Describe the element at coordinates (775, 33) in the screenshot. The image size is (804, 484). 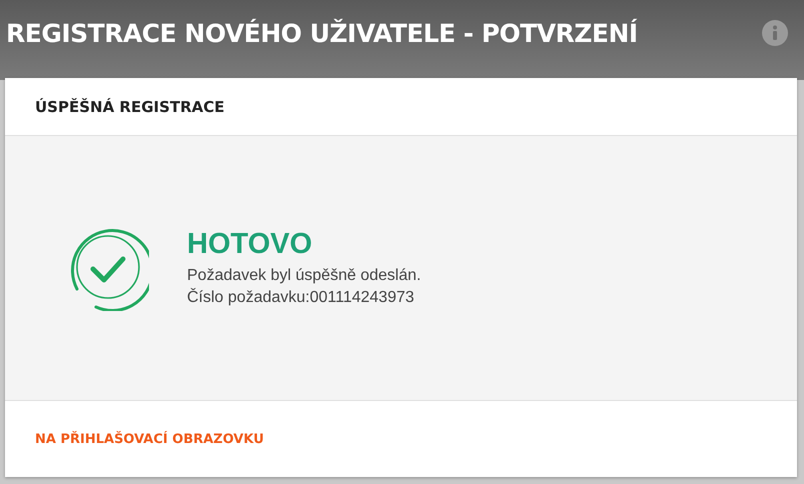
I see `info-icon` at that location.